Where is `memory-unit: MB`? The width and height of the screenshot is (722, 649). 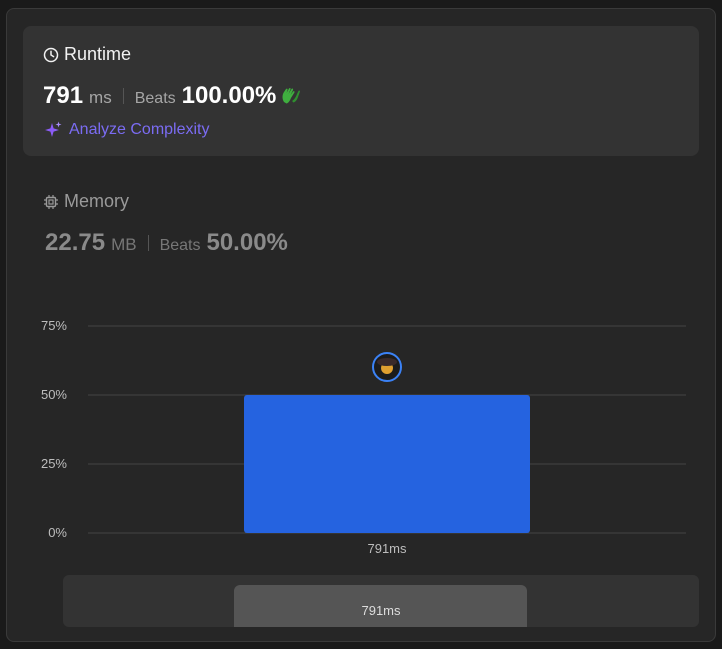
memory-unit: MB is located at coordinates (124, 244).